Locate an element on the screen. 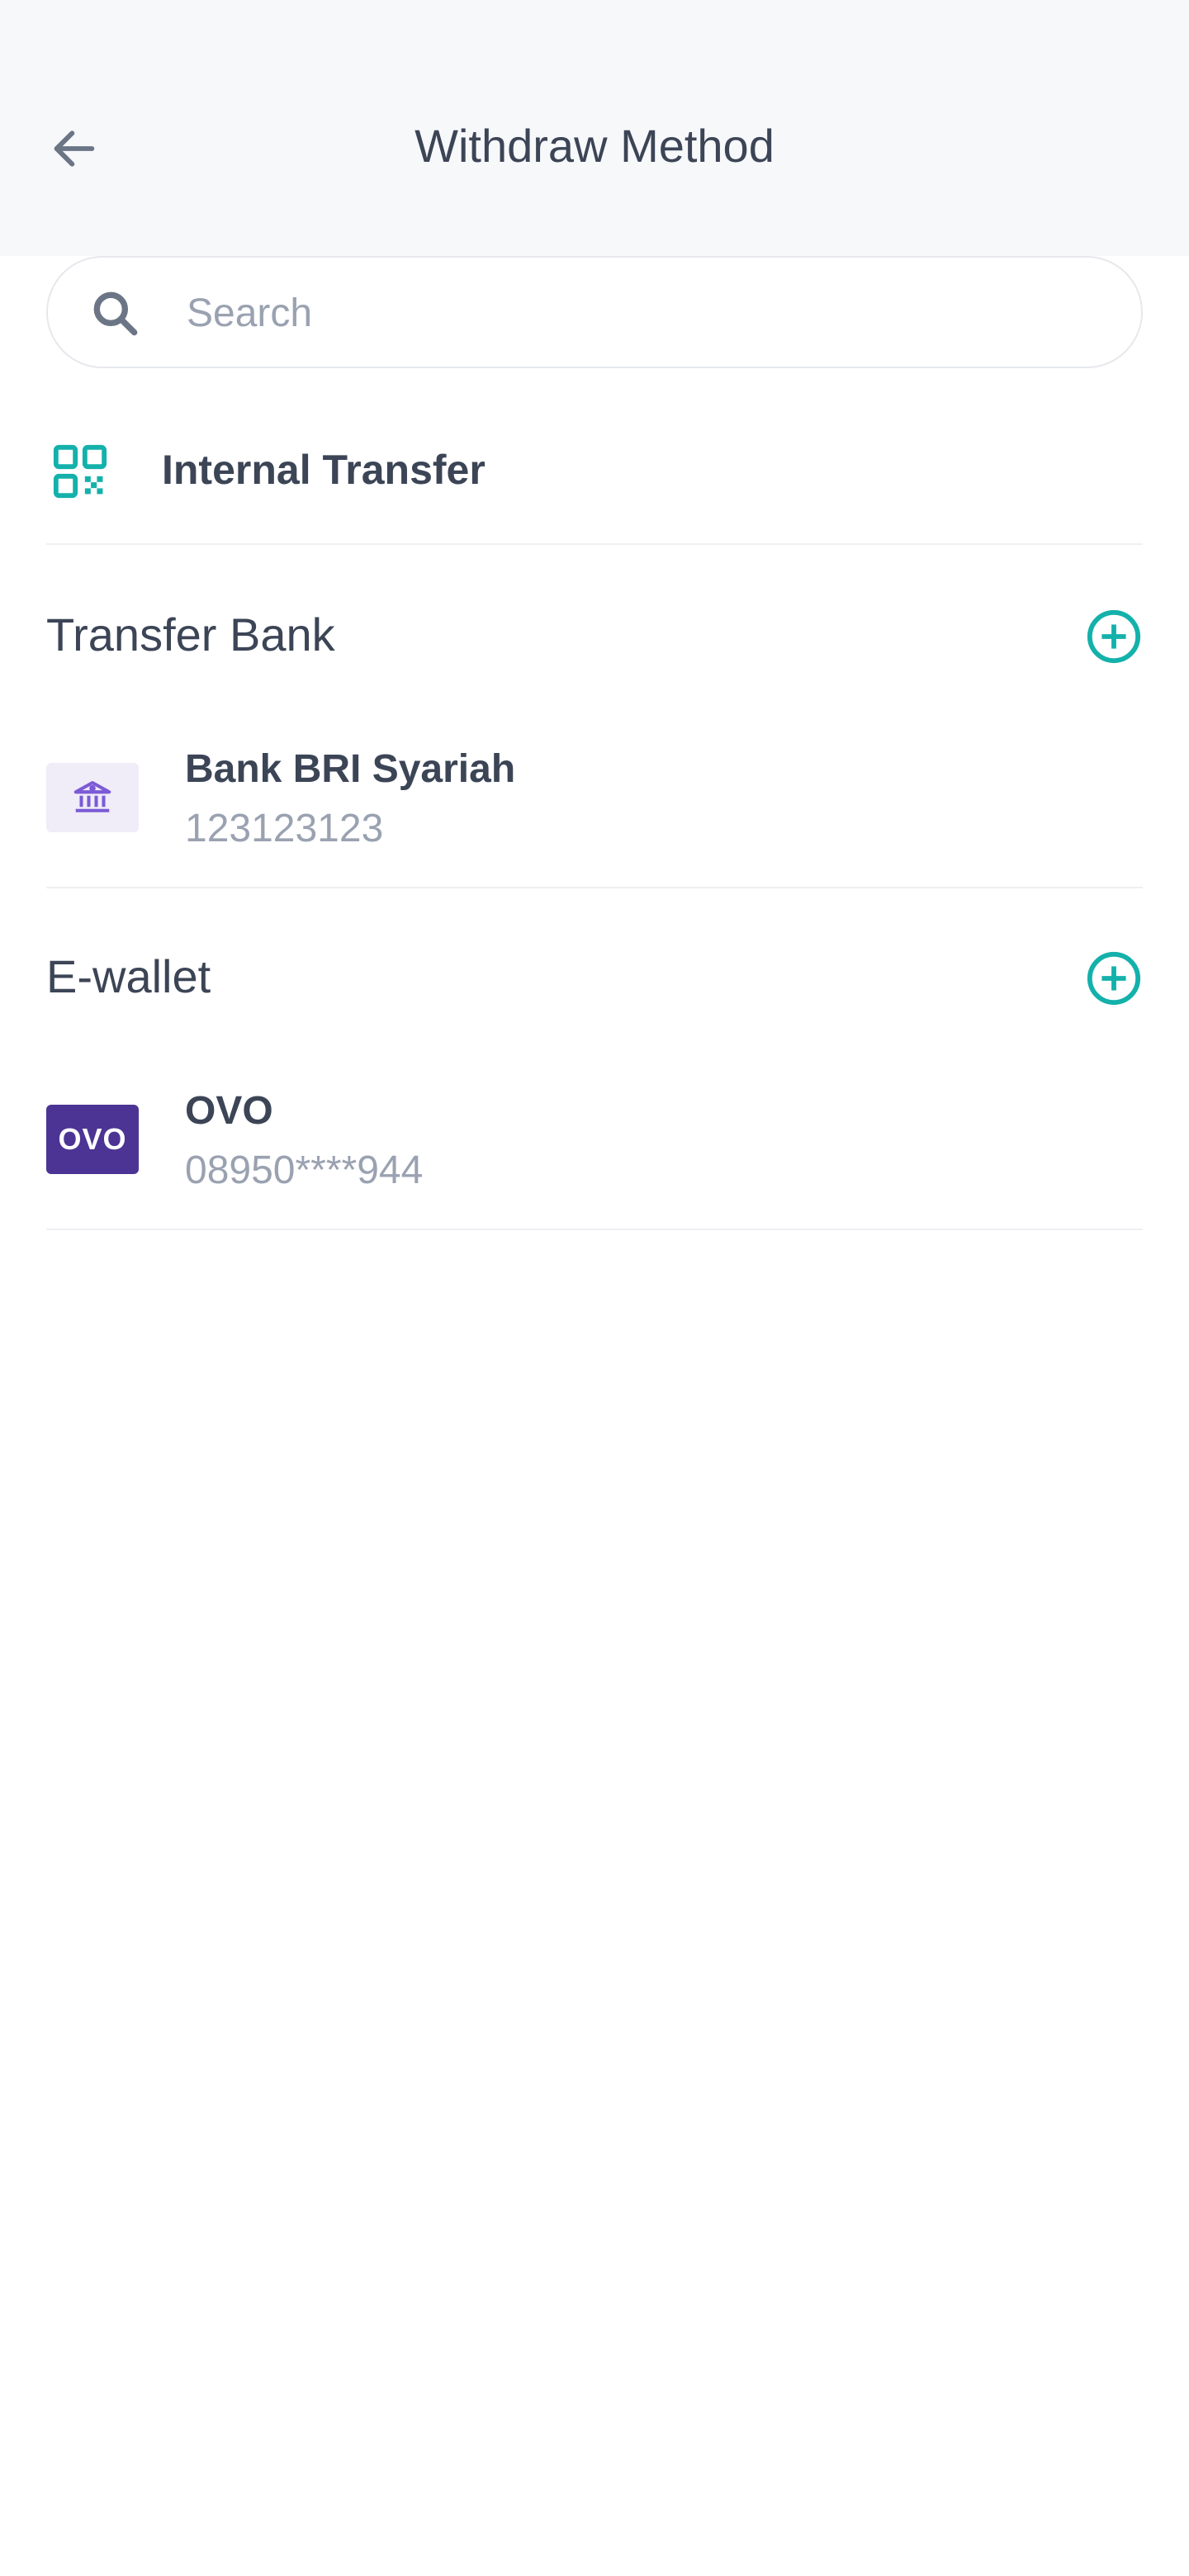  bank-icon is located at coordinates (92, 796).